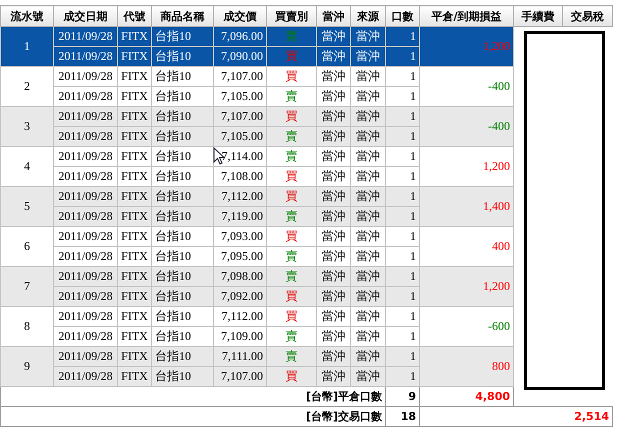 The height and width of the screenshot is (434, 617). What do you see at coordinates (27, 326) in the screenshot?
I see `serial-number-cell: 8` at bounding box center [27, 326].